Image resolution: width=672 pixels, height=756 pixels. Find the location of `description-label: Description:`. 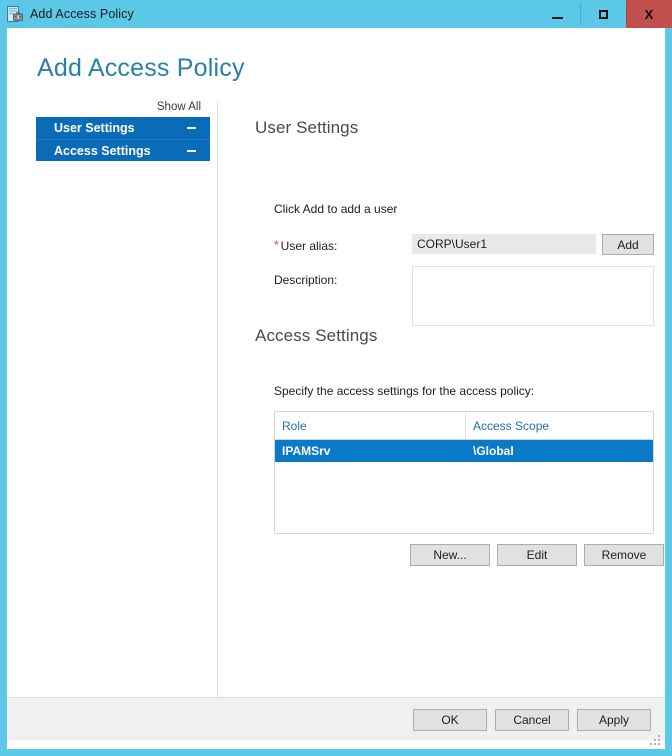

description-label: Description: is located at coordinates (306, 280).